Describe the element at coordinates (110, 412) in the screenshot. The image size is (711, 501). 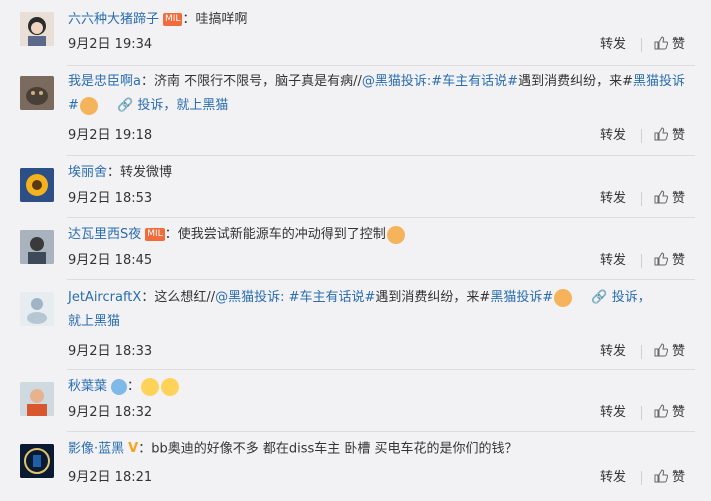
I see `comment-time: 9月2日 18:32` at that location.